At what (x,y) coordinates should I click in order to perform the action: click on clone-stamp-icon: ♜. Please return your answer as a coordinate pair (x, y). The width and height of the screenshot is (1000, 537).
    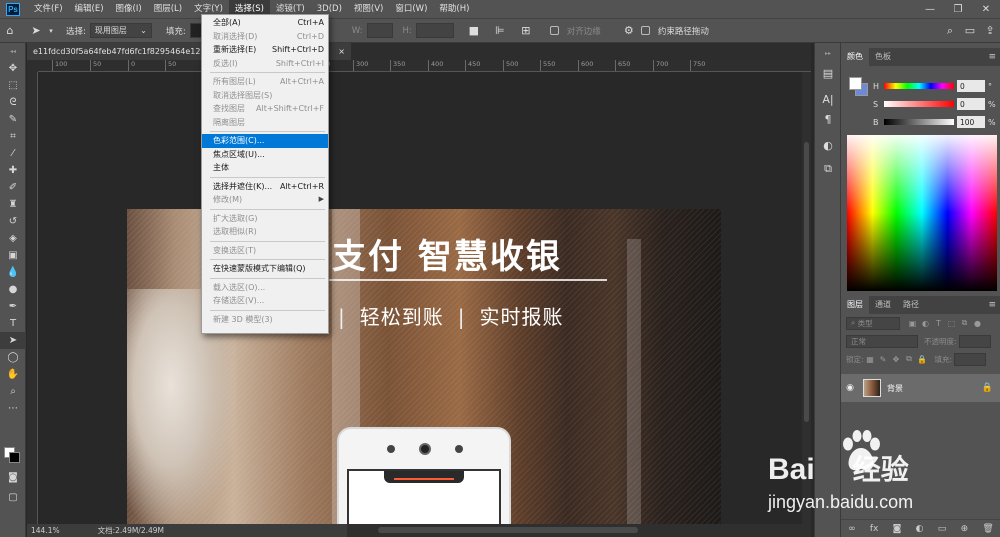
    Looking at the image, I should click on (13, 204).